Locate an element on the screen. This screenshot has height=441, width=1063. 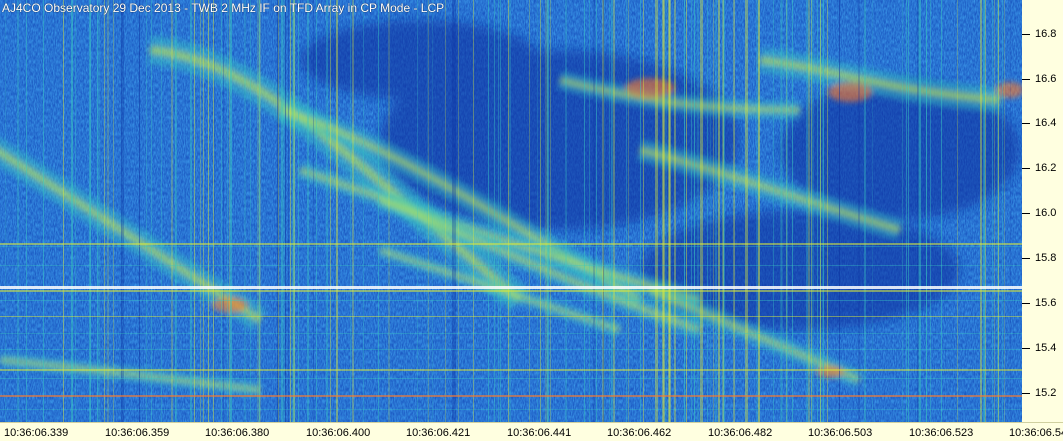
time-tick-label: 10:36:06.339 is located at coordinates (36, 433).